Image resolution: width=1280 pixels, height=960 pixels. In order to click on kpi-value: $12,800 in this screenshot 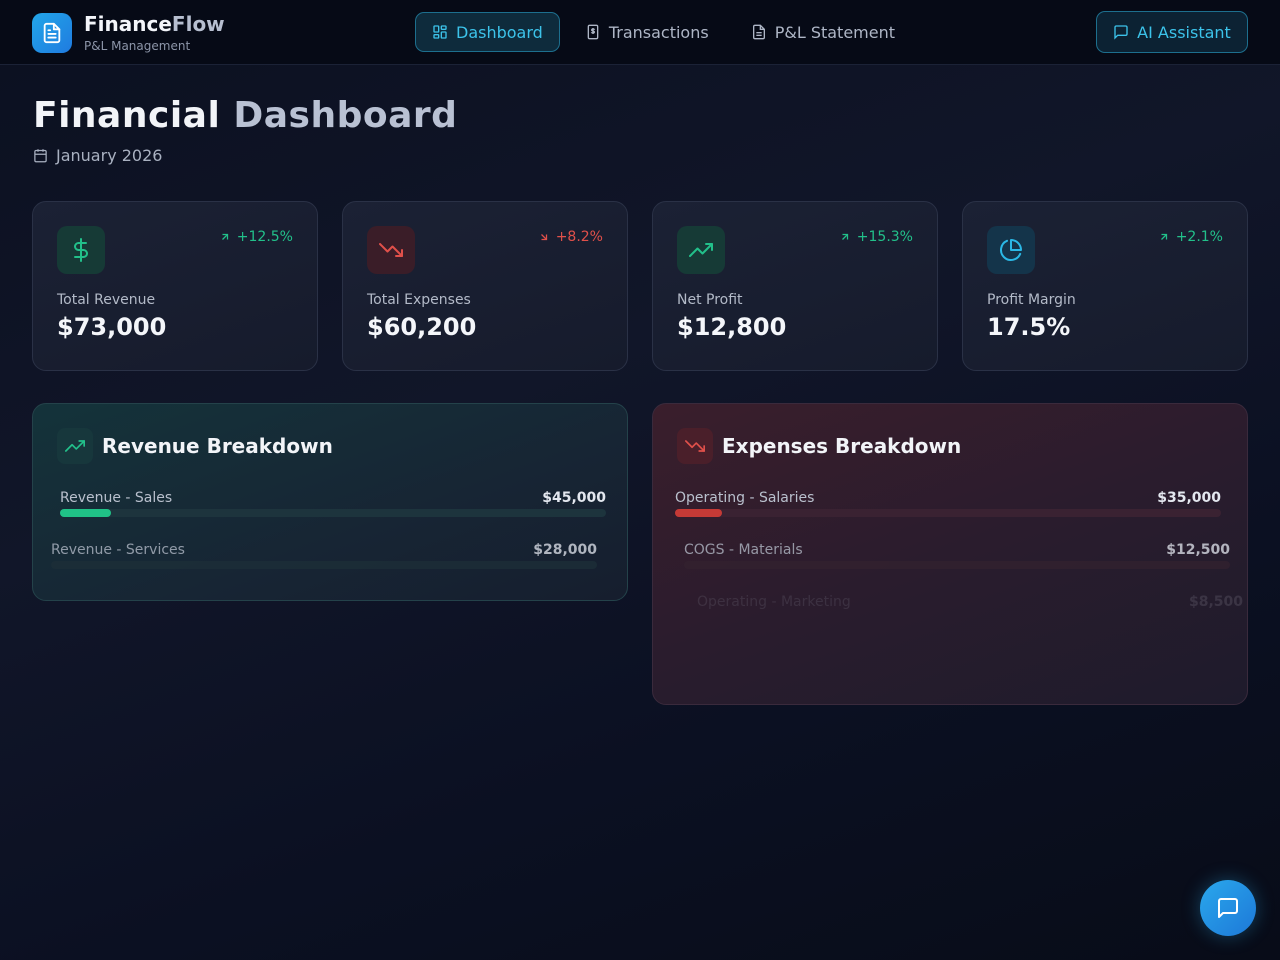, I will do `click(732, 327)`.